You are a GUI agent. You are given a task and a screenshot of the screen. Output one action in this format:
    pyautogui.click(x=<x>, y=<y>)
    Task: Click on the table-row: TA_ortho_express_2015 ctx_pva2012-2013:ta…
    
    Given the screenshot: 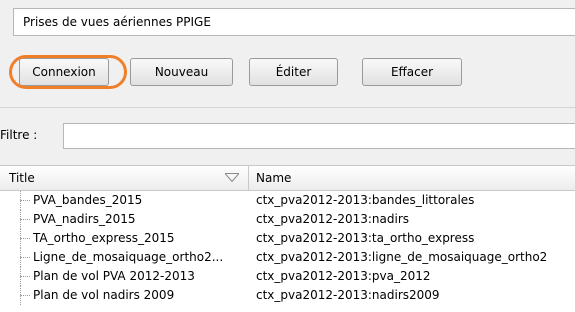 What is the action you would take?
    pyautogui.click(x=287, y=238)
    